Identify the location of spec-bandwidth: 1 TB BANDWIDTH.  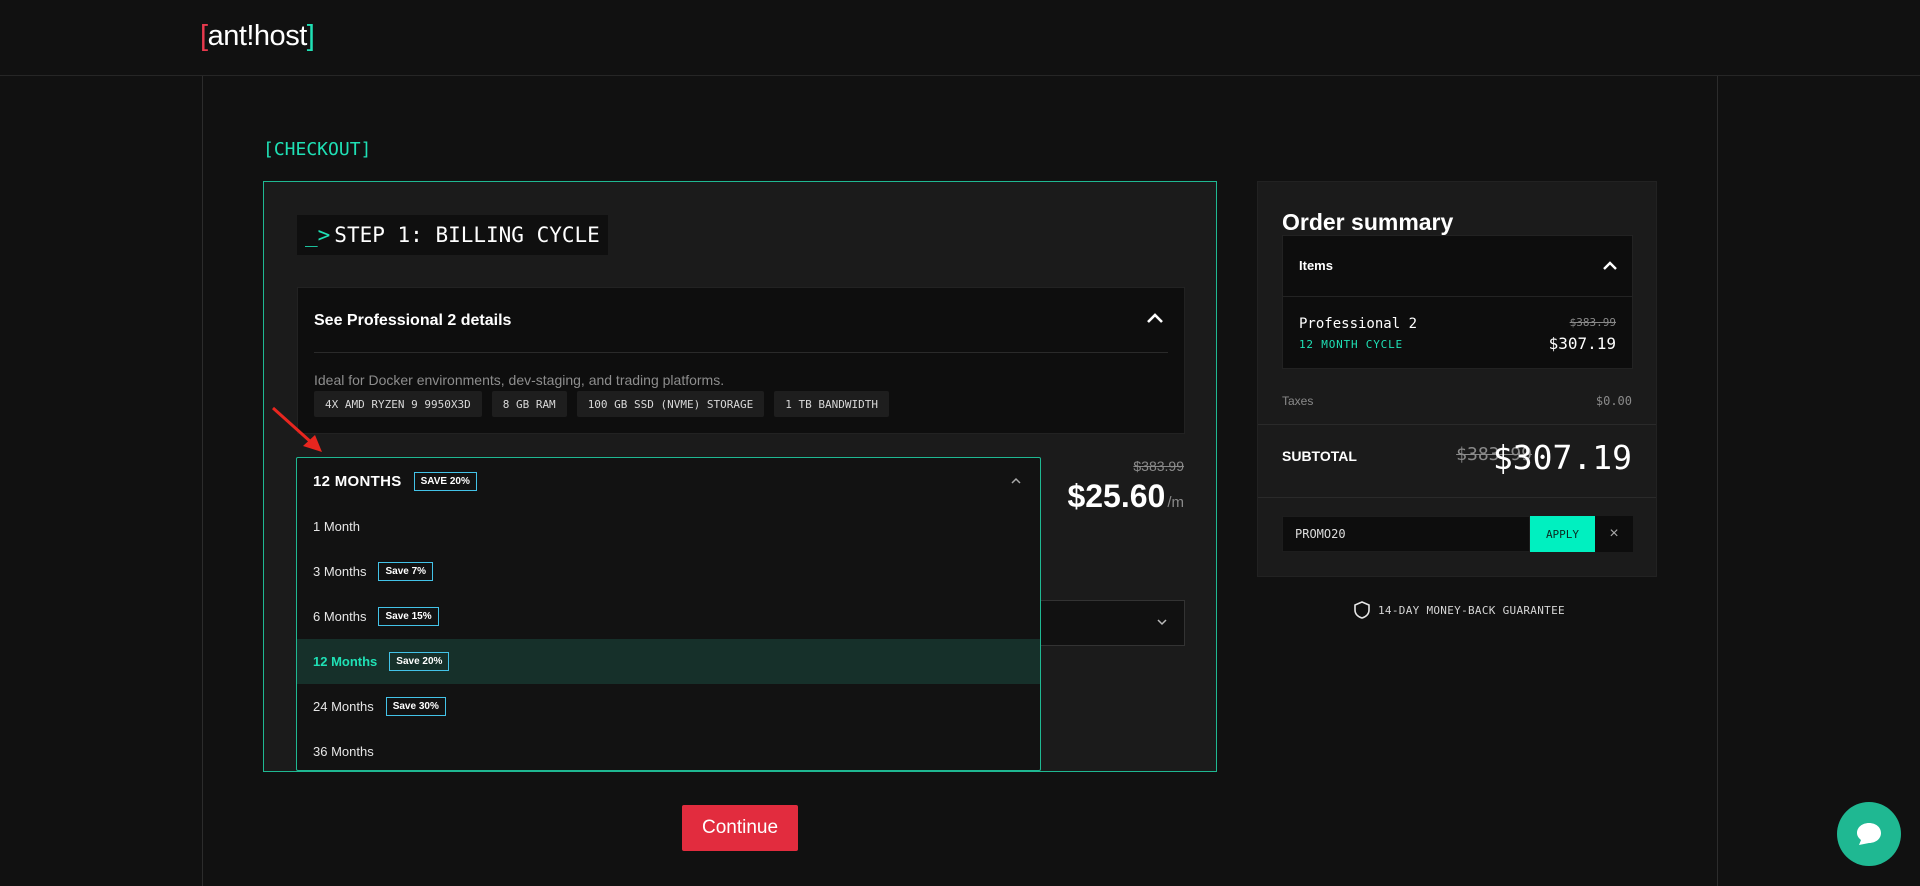
(831, 404).